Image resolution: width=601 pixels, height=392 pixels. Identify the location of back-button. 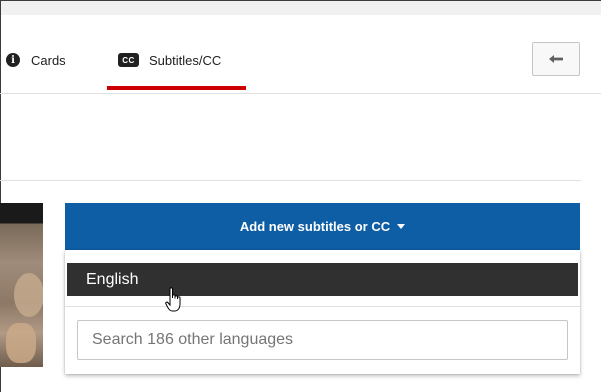
(556, 59).